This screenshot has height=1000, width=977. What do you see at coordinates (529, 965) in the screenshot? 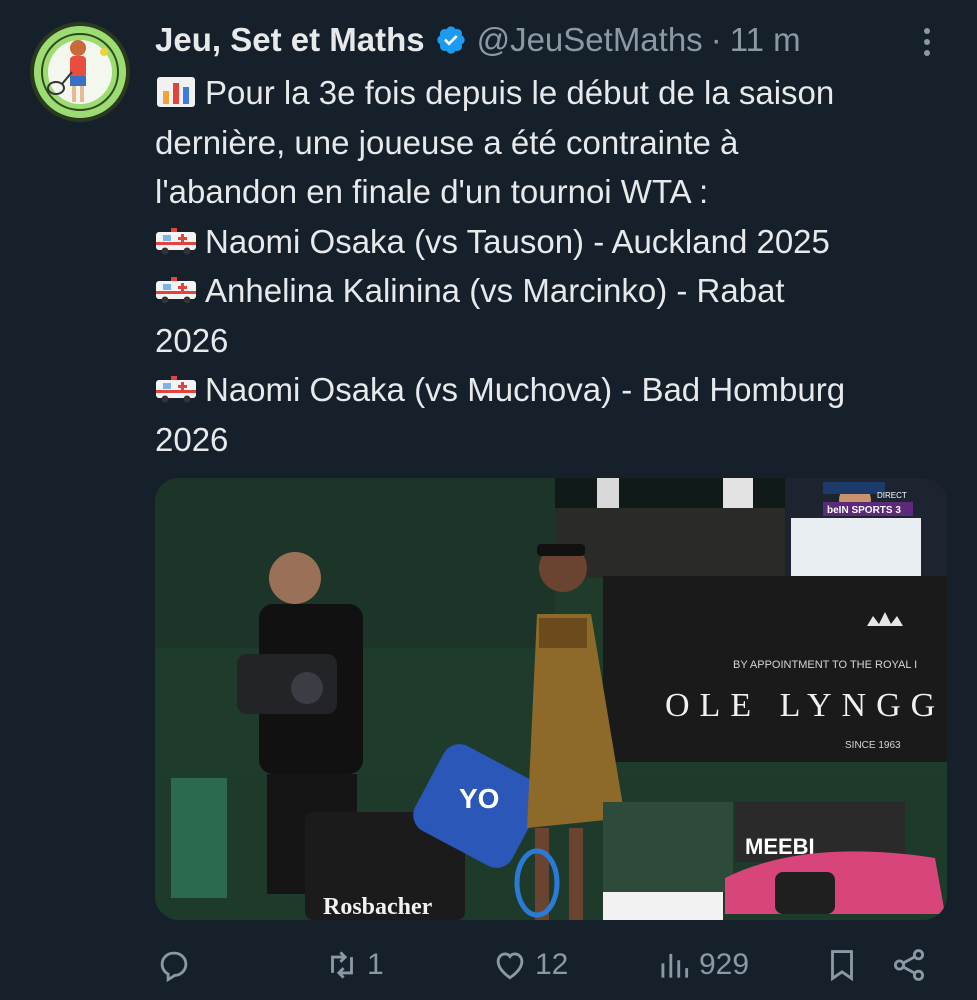
I see `like-button: 12` at bounding box center [529, 965].